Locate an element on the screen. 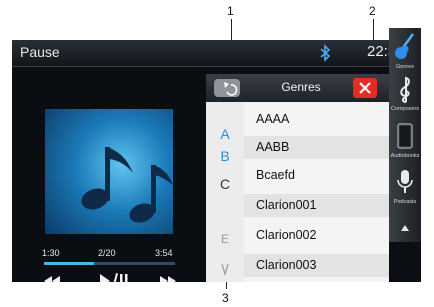  list-item: Clarion002 is located at coordinates (316, 235).